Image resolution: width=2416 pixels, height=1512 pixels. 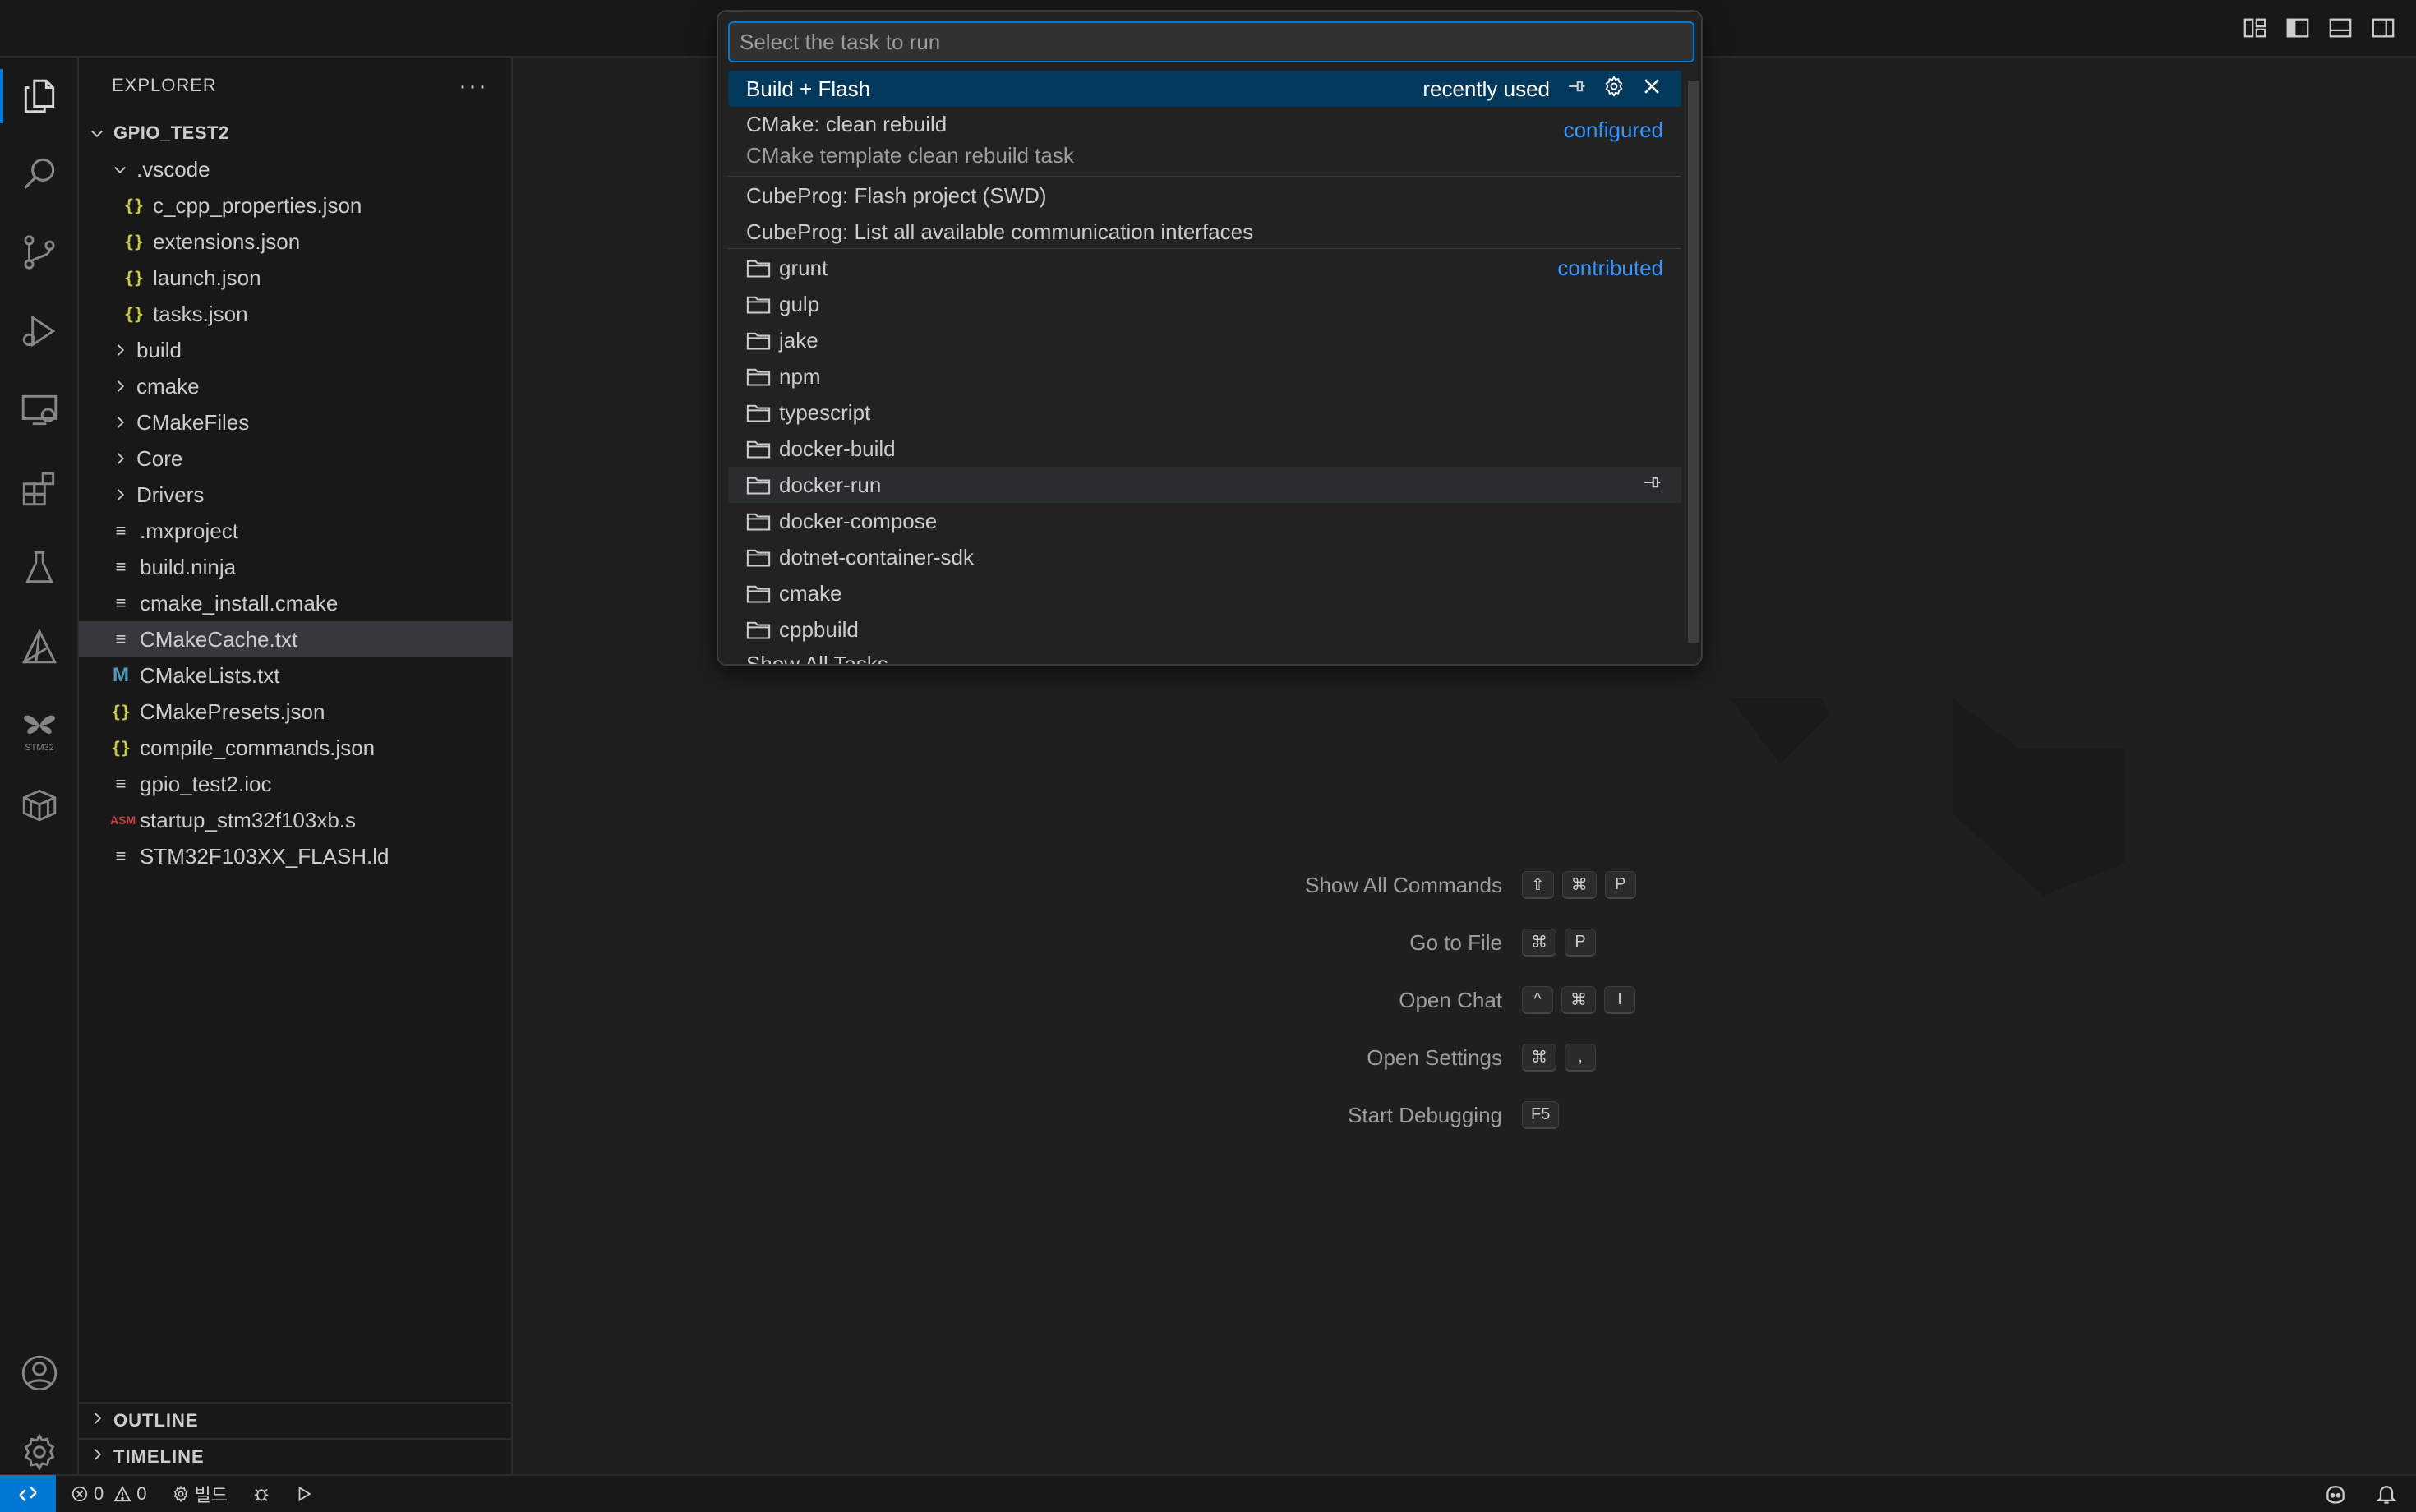 What do you see at coordinates (296, 712) in the screenshot?
I see `tree-item: {} CMakePresets.json` at bounding box center [296, 712].